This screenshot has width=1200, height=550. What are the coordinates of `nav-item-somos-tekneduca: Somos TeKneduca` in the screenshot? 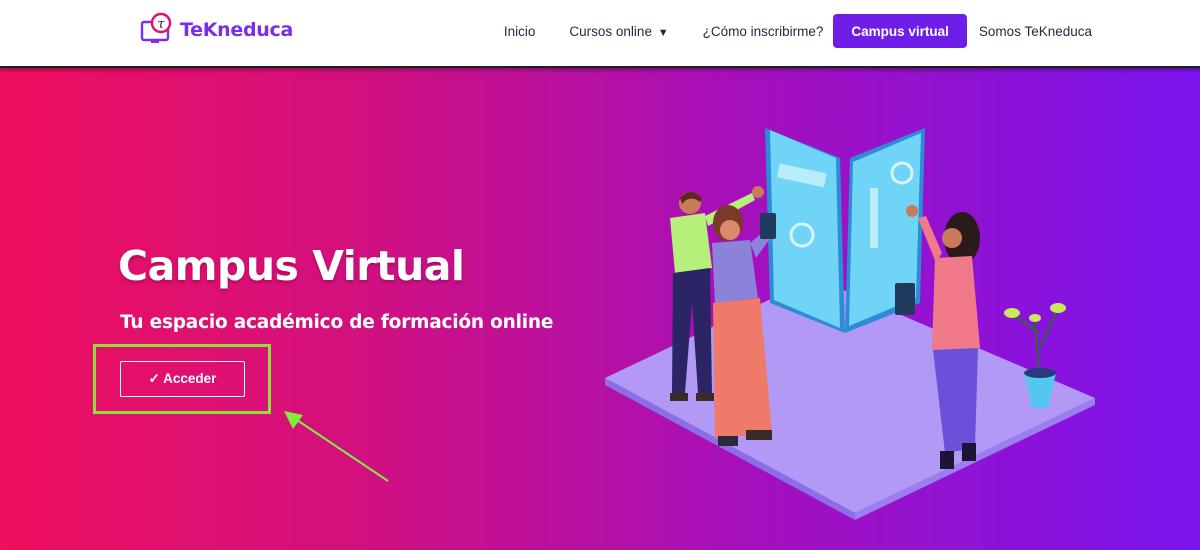 It's located at (1035, 31).